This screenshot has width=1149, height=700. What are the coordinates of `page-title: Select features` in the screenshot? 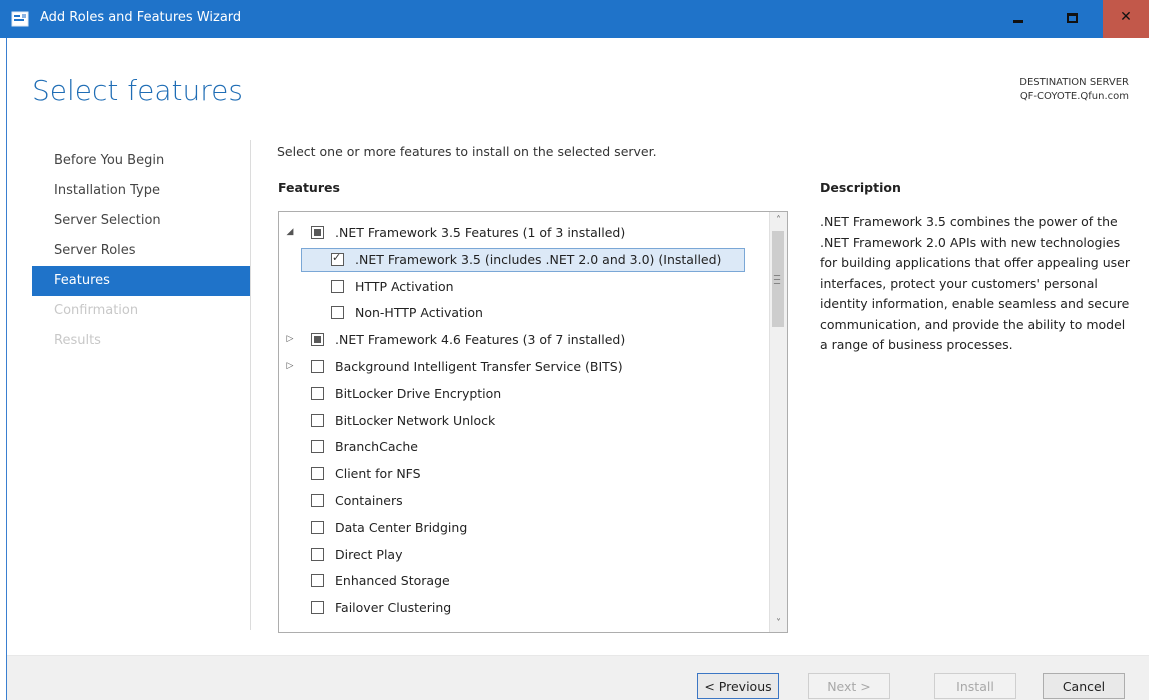 It's located at (137, 90).